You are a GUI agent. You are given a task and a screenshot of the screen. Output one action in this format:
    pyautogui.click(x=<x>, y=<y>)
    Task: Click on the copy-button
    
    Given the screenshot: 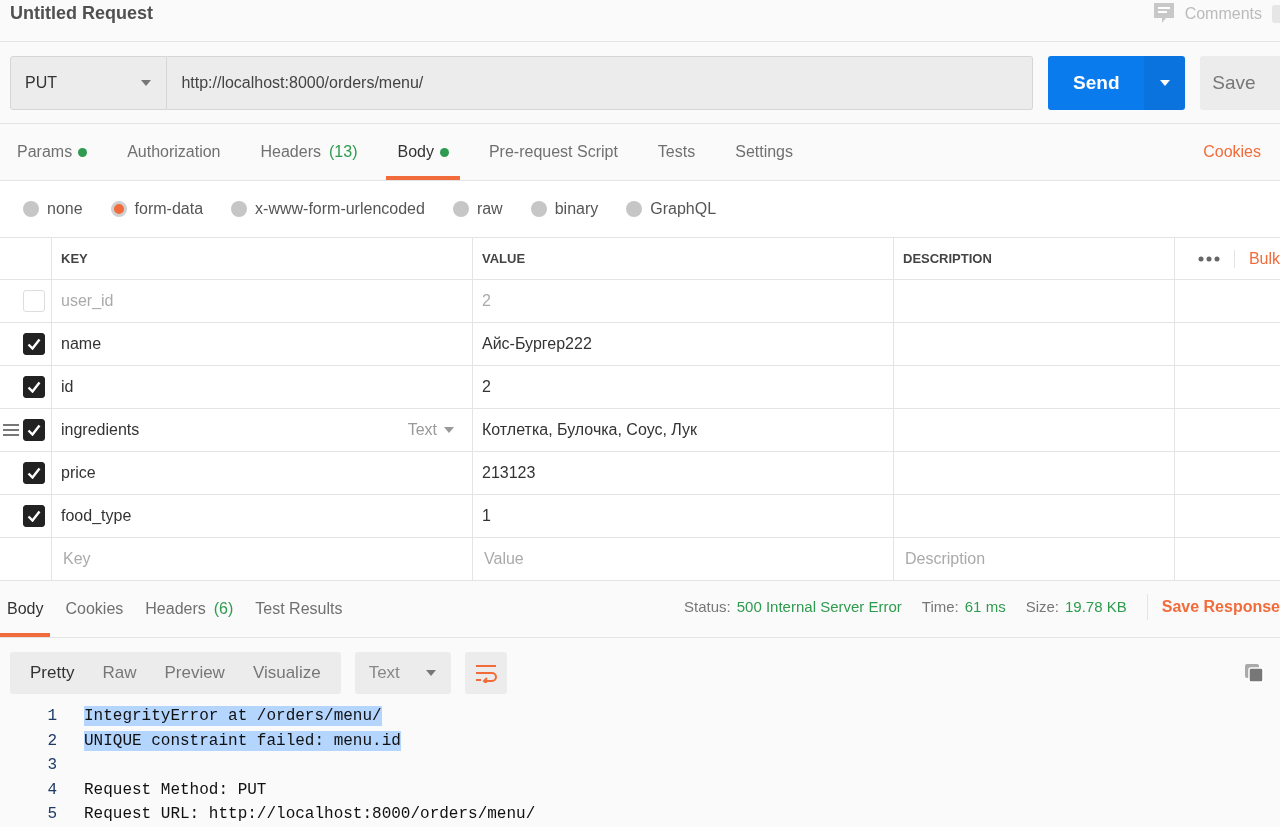 What is the action you would take?
    pyautogui.click(x=1254, y=673)
    